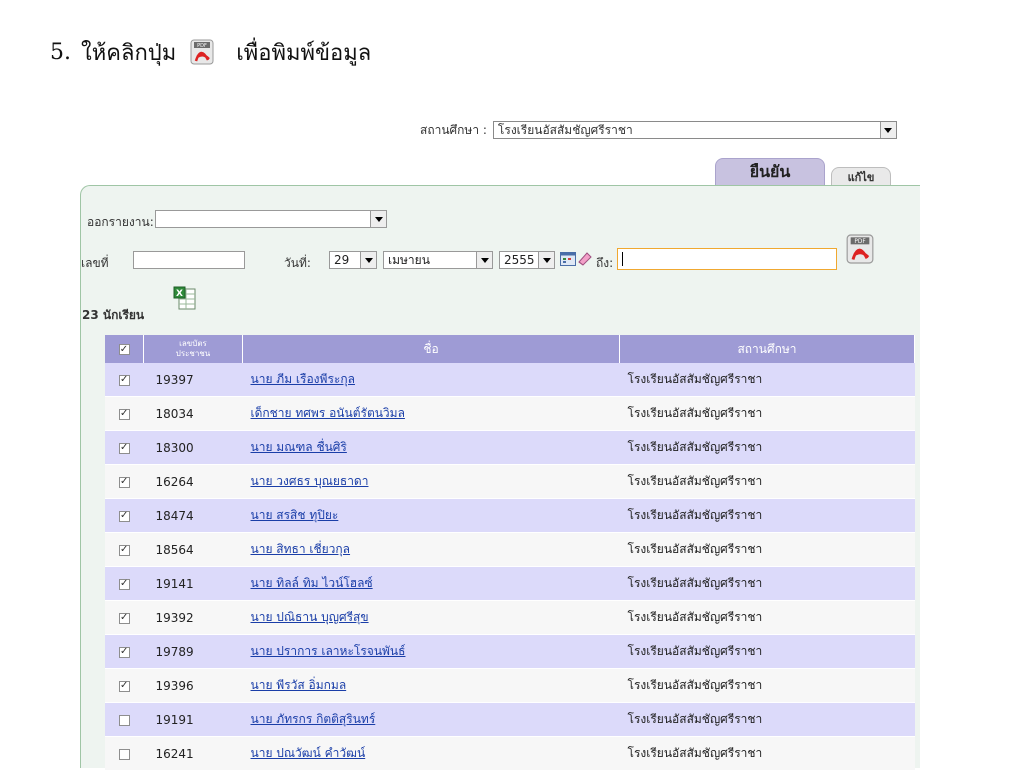 This screenshot has height=771, width=1024. What do you see at coordinates (770, 171) in the screenshot?
I see `tab-confirm: ยืนยัน` at bounding box center [770, 171].